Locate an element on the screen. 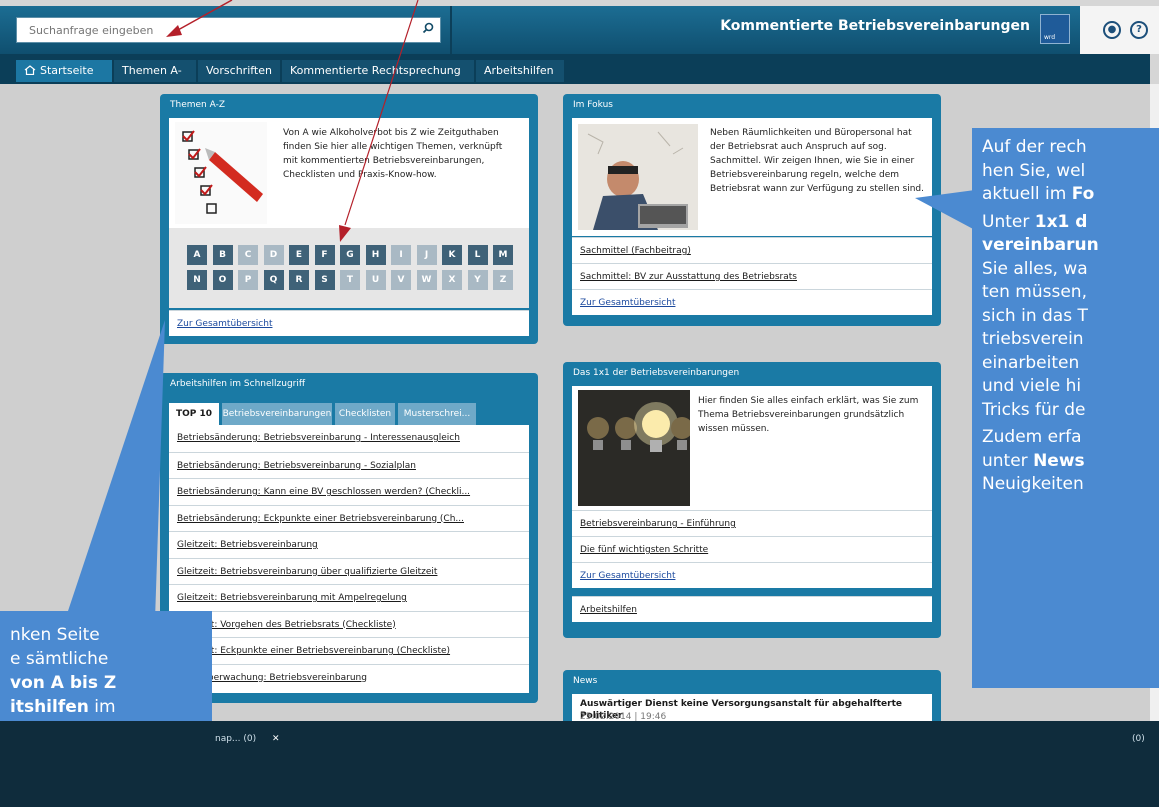 This screenshot has width=1159, height=807. close-icon: ✕ is located at coordinates (276, 739).